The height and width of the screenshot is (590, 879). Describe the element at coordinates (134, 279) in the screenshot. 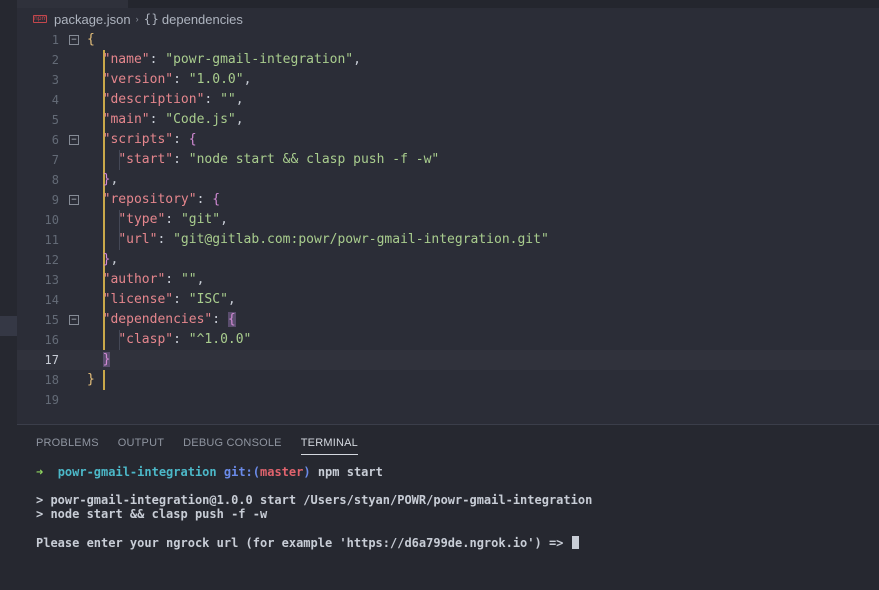

I see `json-key: "author"` at that location.